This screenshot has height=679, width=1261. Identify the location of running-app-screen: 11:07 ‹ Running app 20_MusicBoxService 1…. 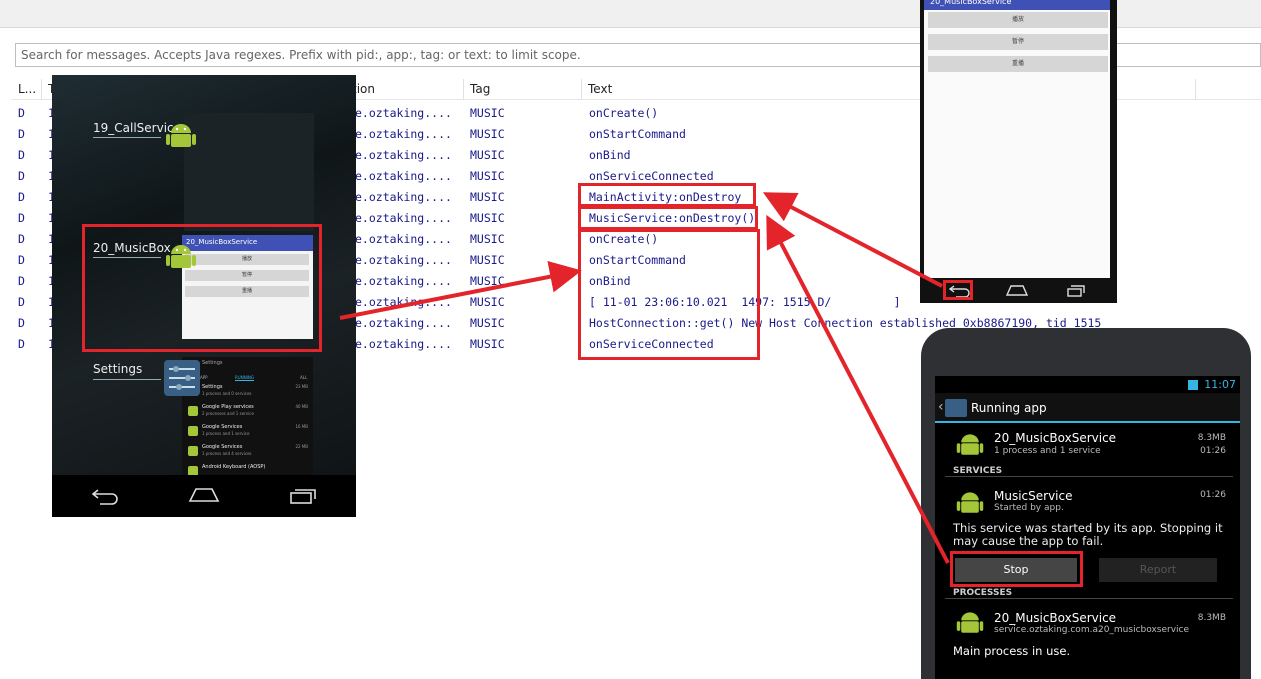
(1087, 527).